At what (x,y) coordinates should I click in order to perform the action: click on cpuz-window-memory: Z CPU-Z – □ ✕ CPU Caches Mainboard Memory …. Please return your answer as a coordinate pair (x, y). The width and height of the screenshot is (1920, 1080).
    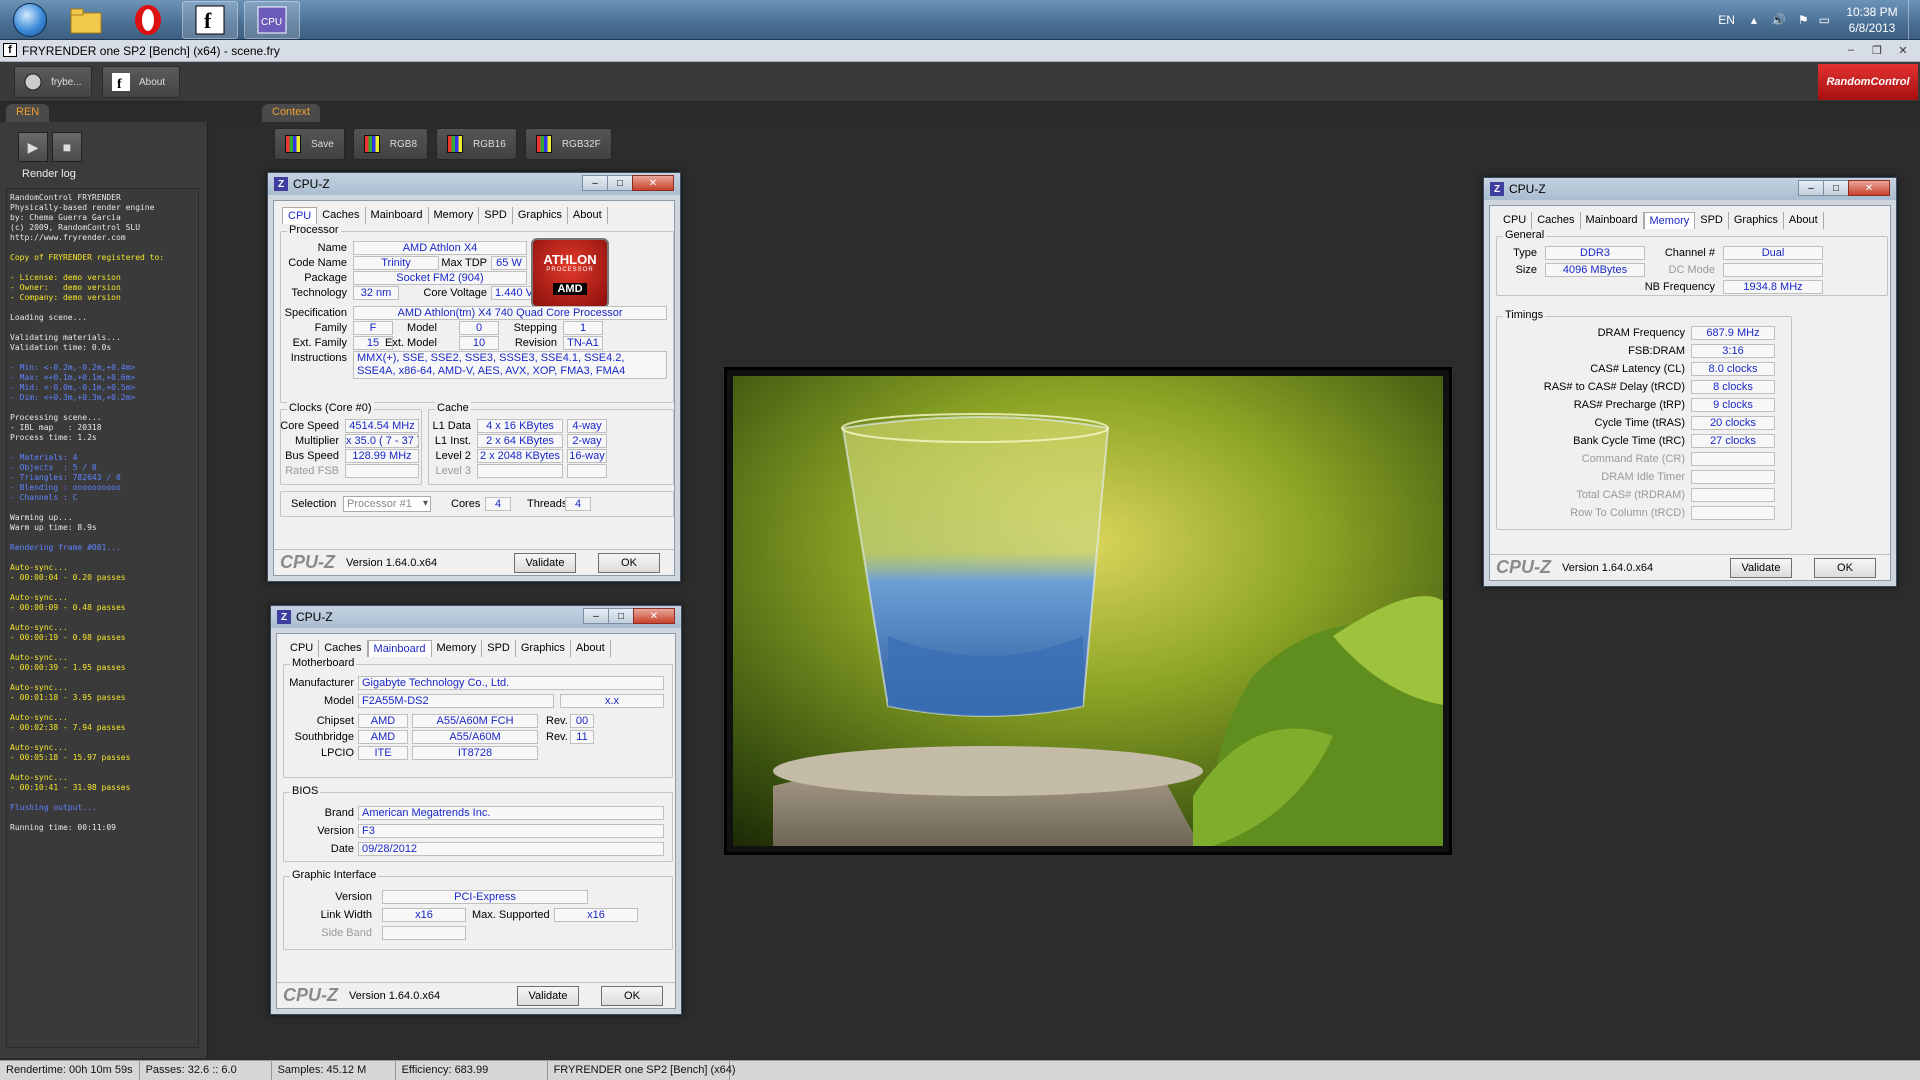
    Looking at the image, I should click on (1690, 382).